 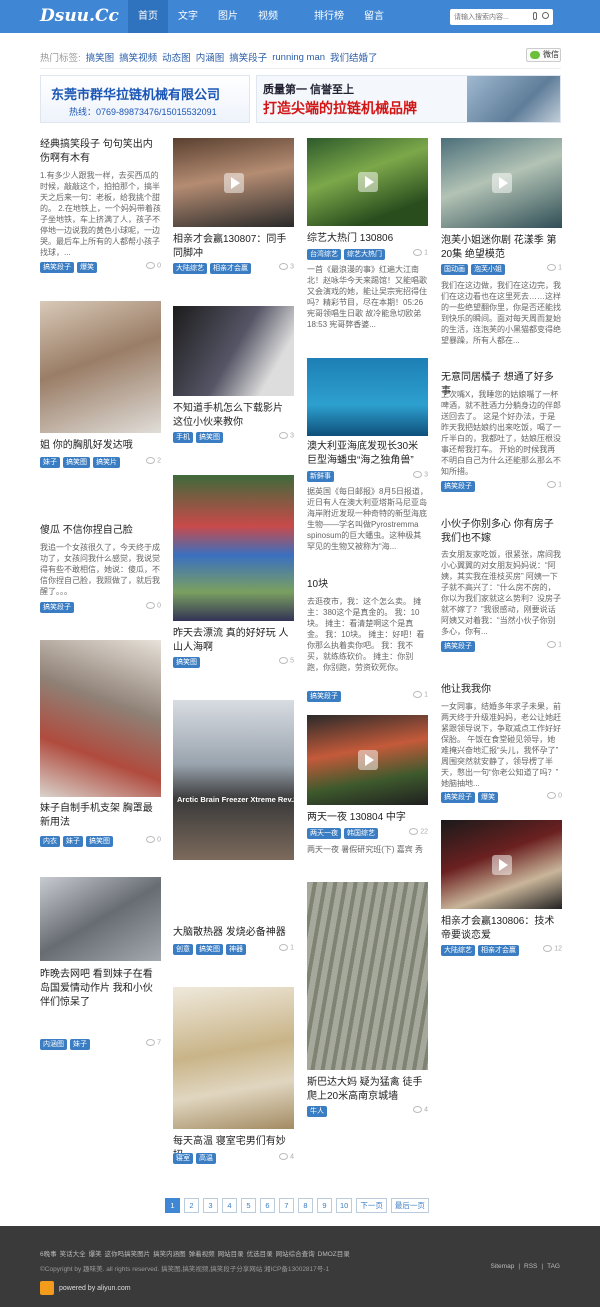 What do you see at coordinates (466, 690) in the screenshot?
I see `post-title: 他让我我你` at bounding box center [466, 690].